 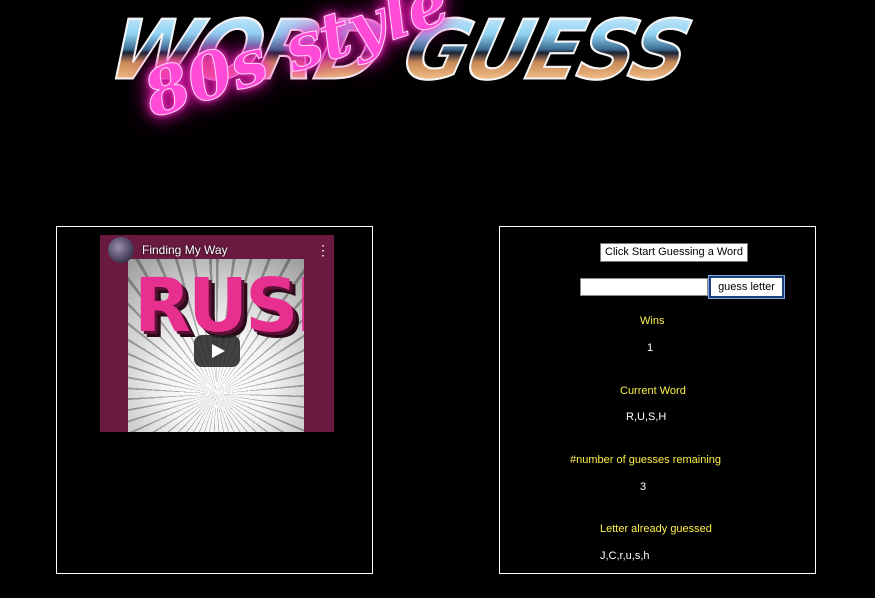 What do you see at coordinates (653, 391) in the screenshot?
I see `current-word-label: Current Word` at bounding box center [653, 391].